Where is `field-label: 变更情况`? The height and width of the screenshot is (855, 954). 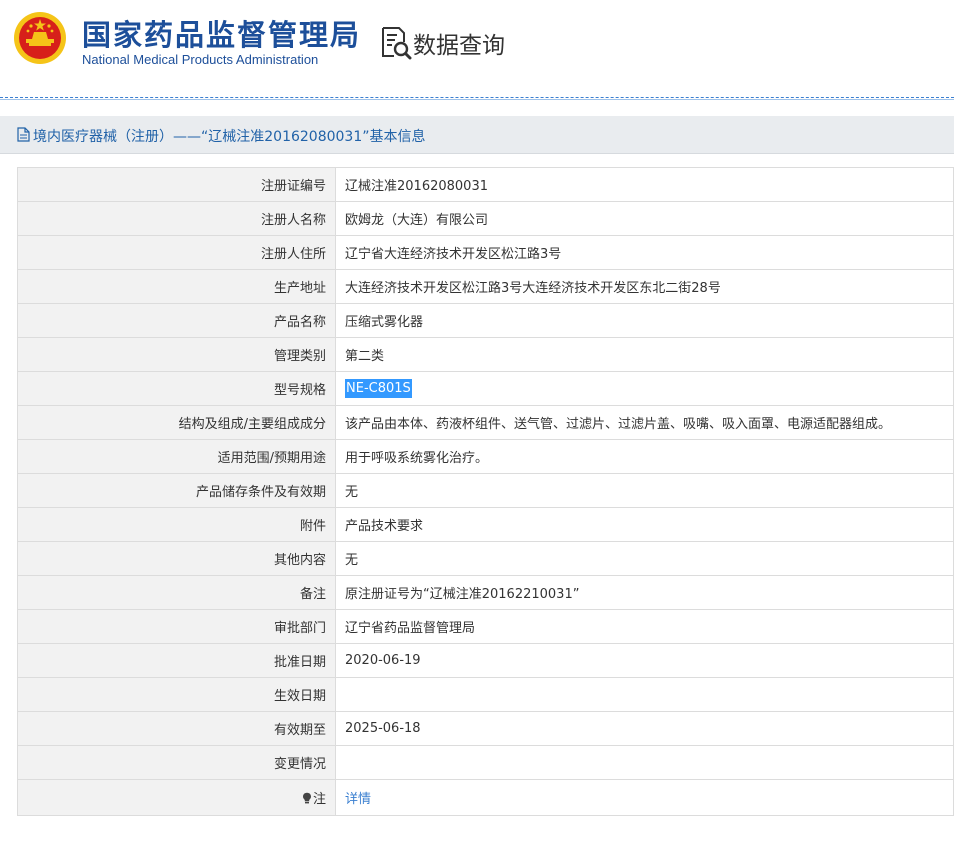 field-label: 变更情况 is located at coordinates (176, 762).